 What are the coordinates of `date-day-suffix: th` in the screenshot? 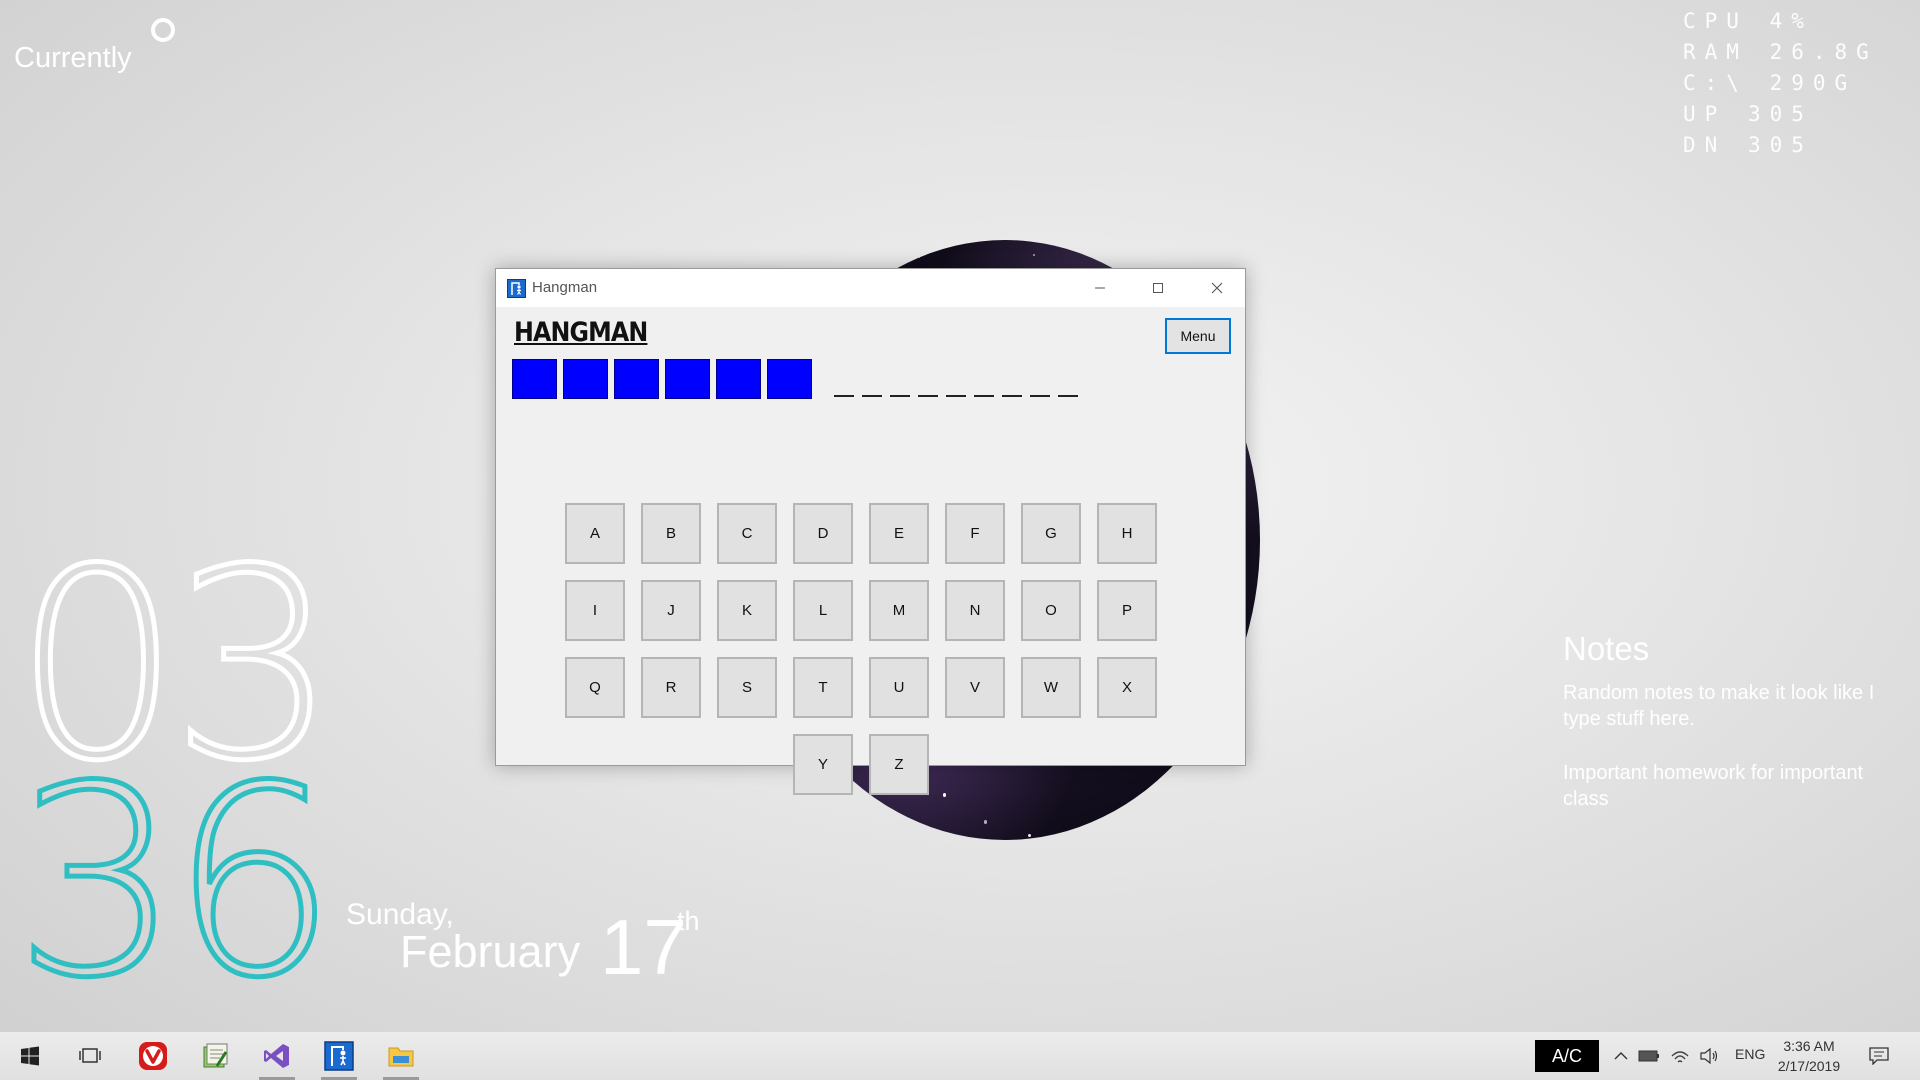 It's located at (688, 921).